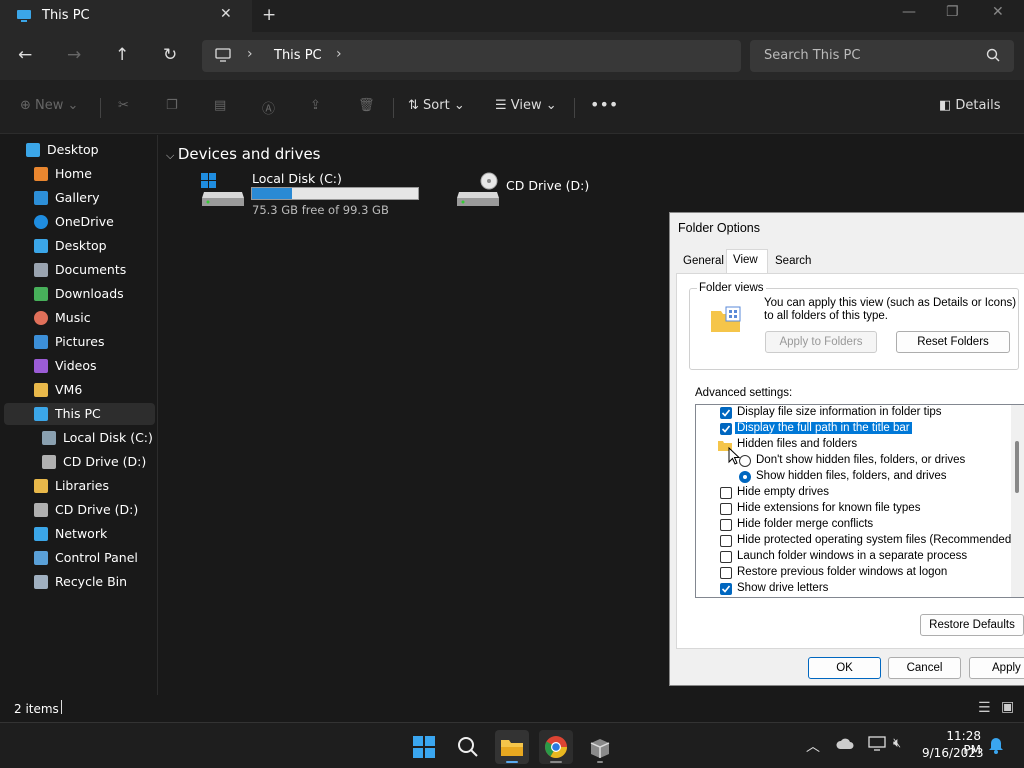  Describe the element at coordinates (972, 625) in the screenshot. I see `restore-defaults-button: Restore Defaults` at that location.